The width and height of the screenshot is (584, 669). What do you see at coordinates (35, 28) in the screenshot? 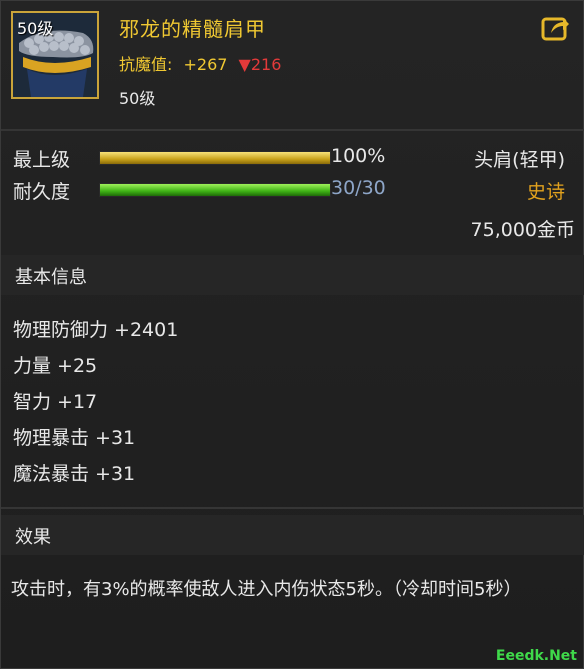
I see `item-icon-level: 50级` at bounding box center [35, 28].